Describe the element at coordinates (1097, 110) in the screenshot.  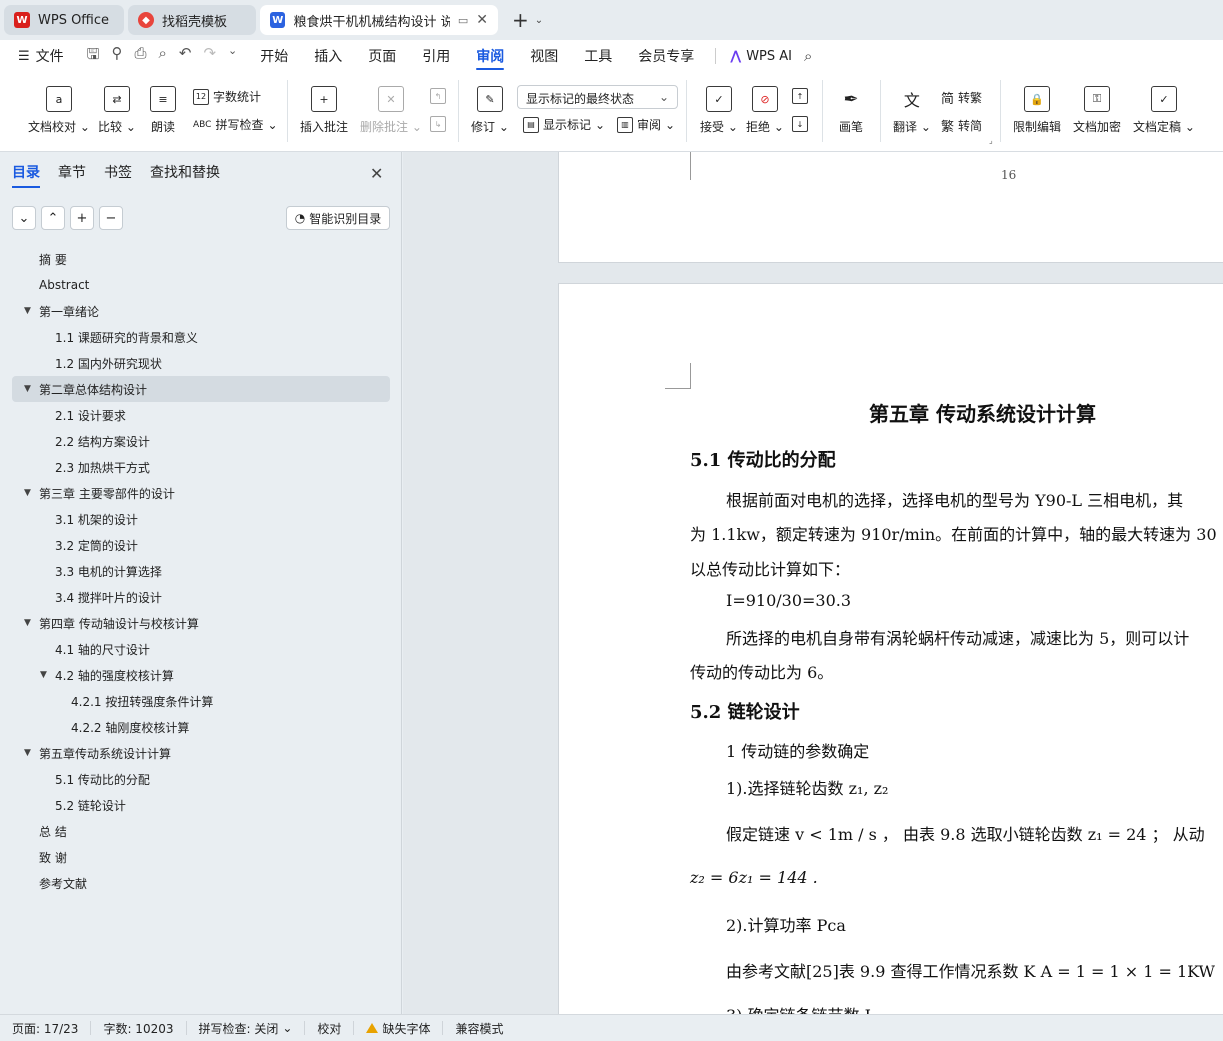
I see `encrypt-button: ⚿ 文档加密` at that location.